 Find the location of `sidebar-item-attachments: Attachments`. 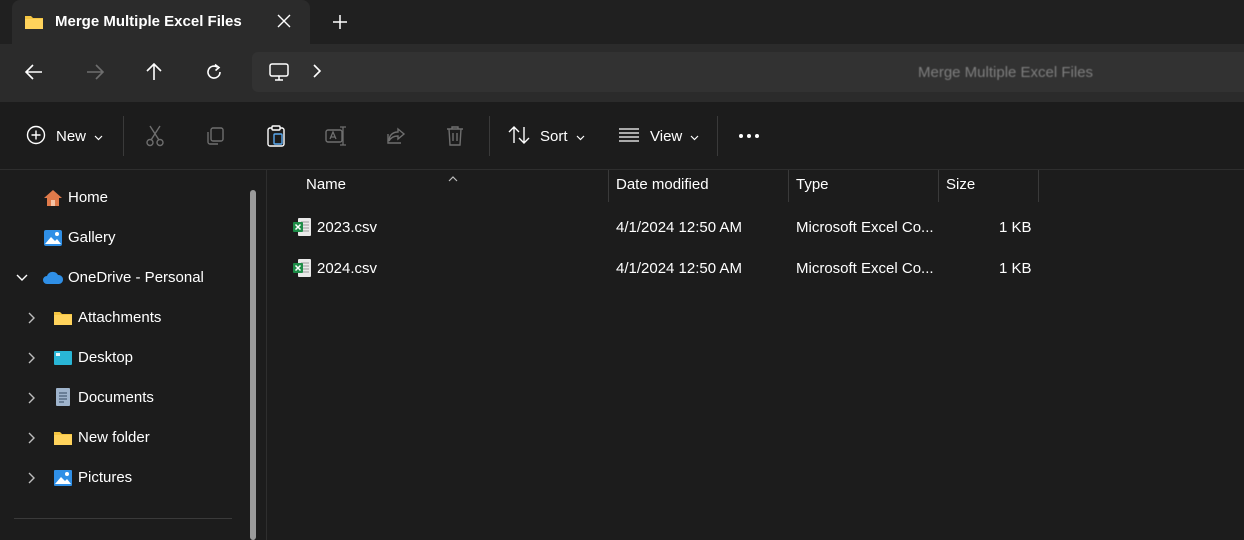

sidebar-item-attachments: Attachments is located at coordinates (125, 318).